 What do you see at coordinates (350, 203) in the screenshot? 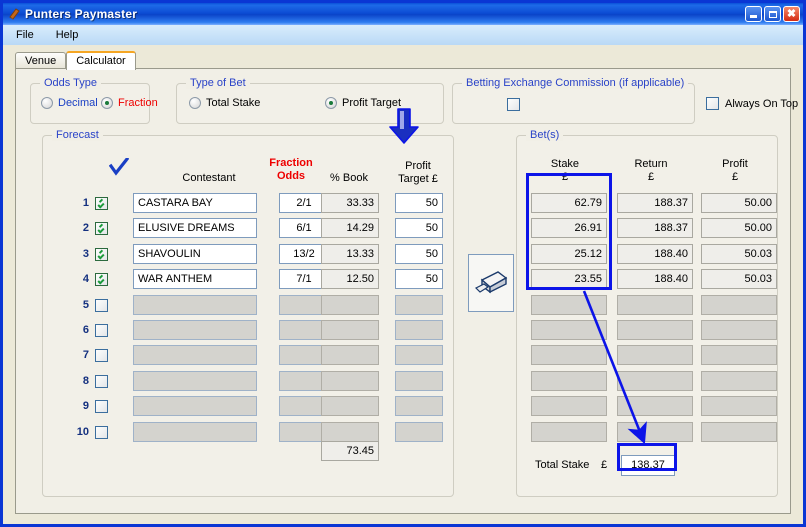
I see `forecast-book-field: 33.33` at bounding box center [350, 203].